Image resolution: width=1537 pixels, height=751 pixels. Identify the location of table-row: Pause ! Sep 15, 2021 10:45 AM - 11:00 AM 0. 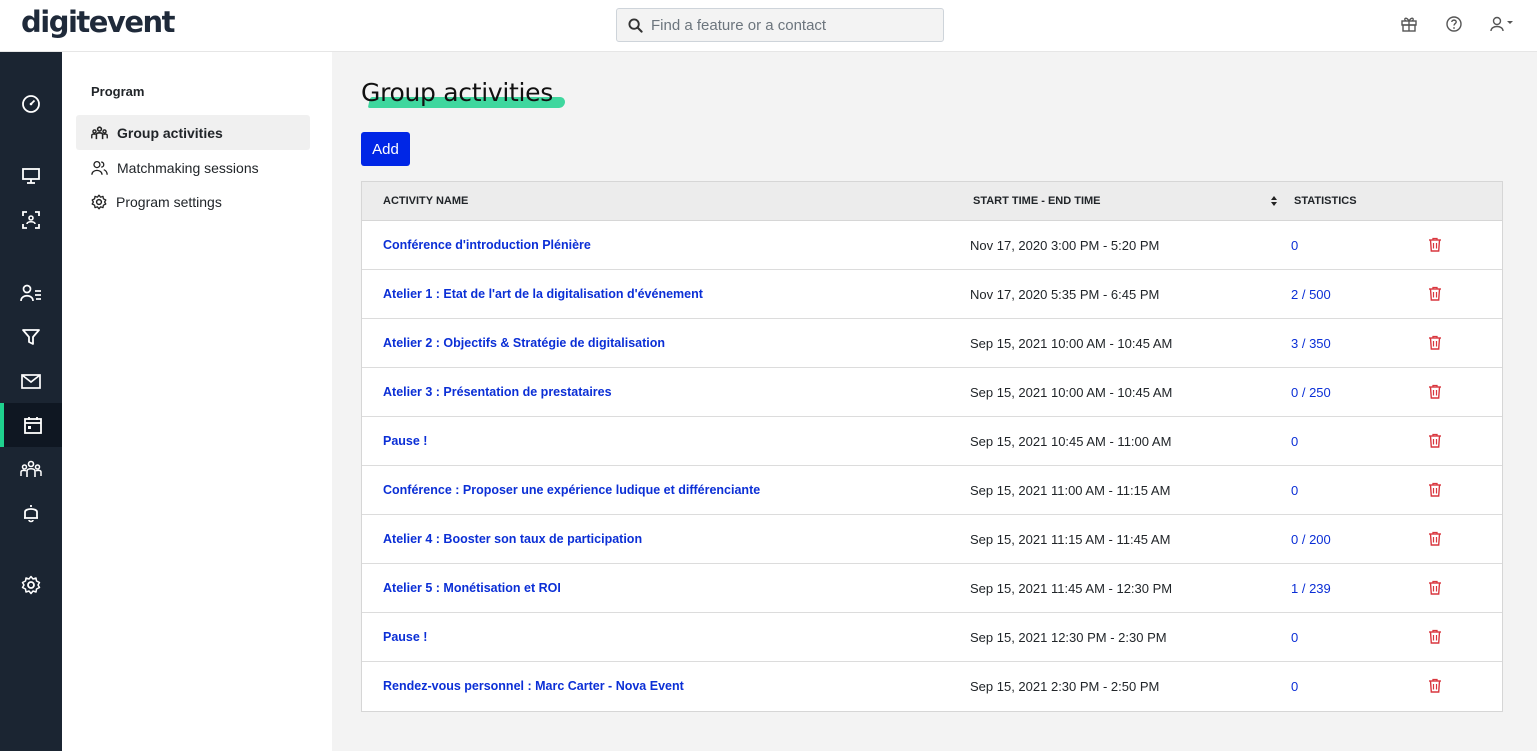
(932, 441).